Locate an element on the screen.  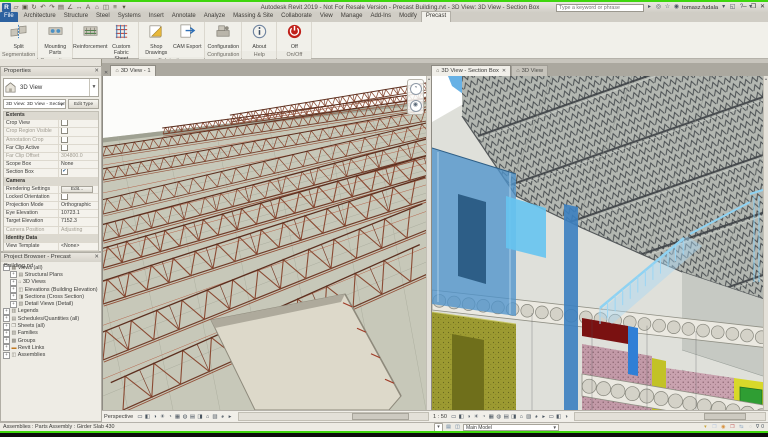
restore-icon: ❐ is located at coordinates (753, 7).